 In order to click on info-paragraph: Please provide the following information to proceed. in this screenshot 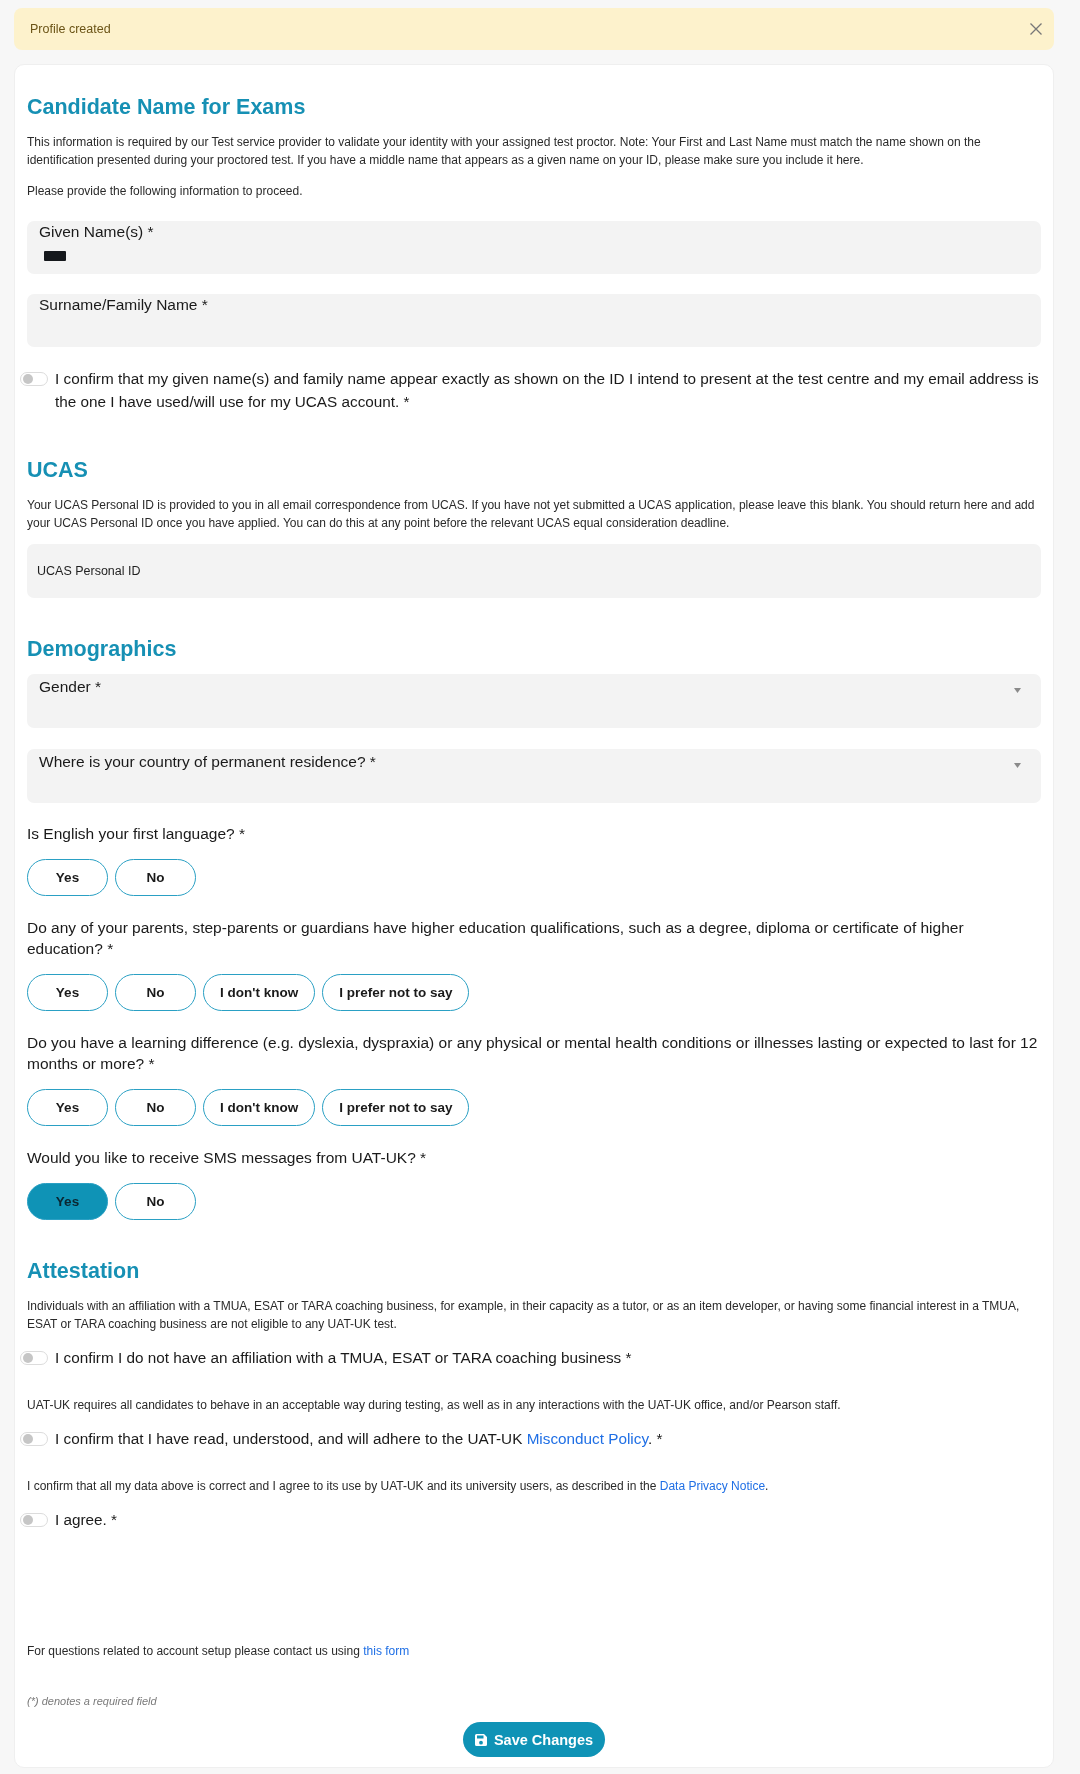, I will do `click(165, 191)`.